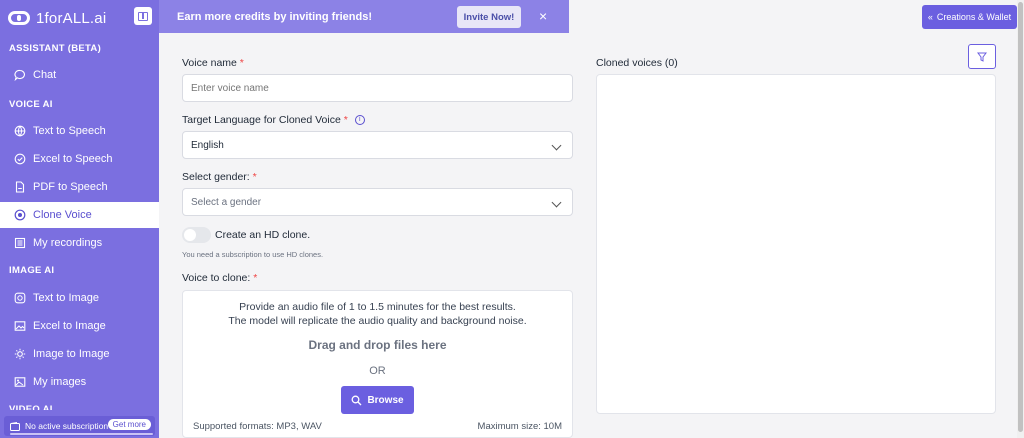 This screenshot has width=1024, height=438. I want to click on sidebar-item-excel-to-image: Excel to Image, so click(79, 326).